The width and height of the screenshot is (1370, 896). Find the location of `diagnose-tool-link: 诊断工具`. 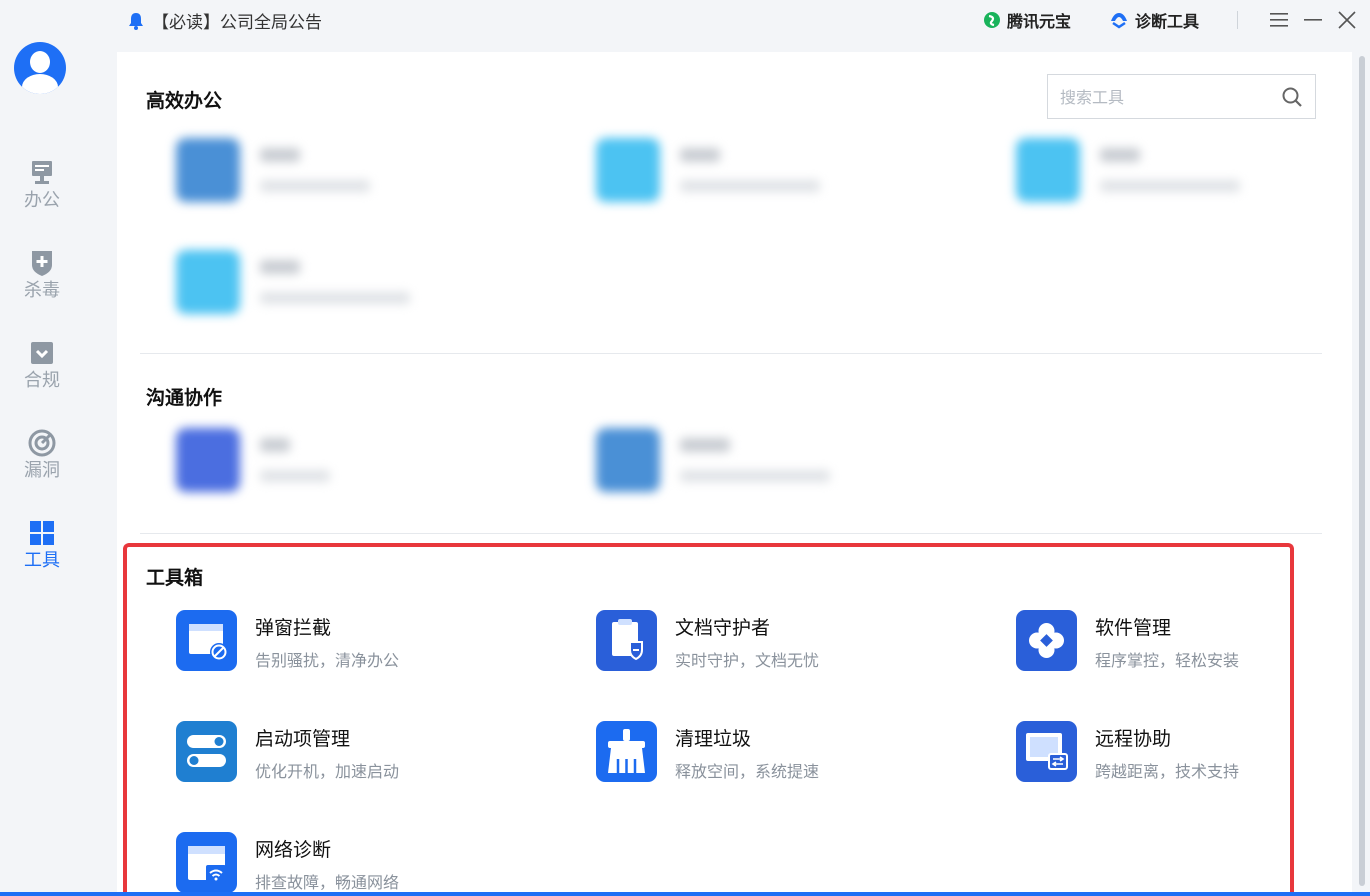

diagnose-tool-link: 诊断工具 is located at coordinates (1154, 20).